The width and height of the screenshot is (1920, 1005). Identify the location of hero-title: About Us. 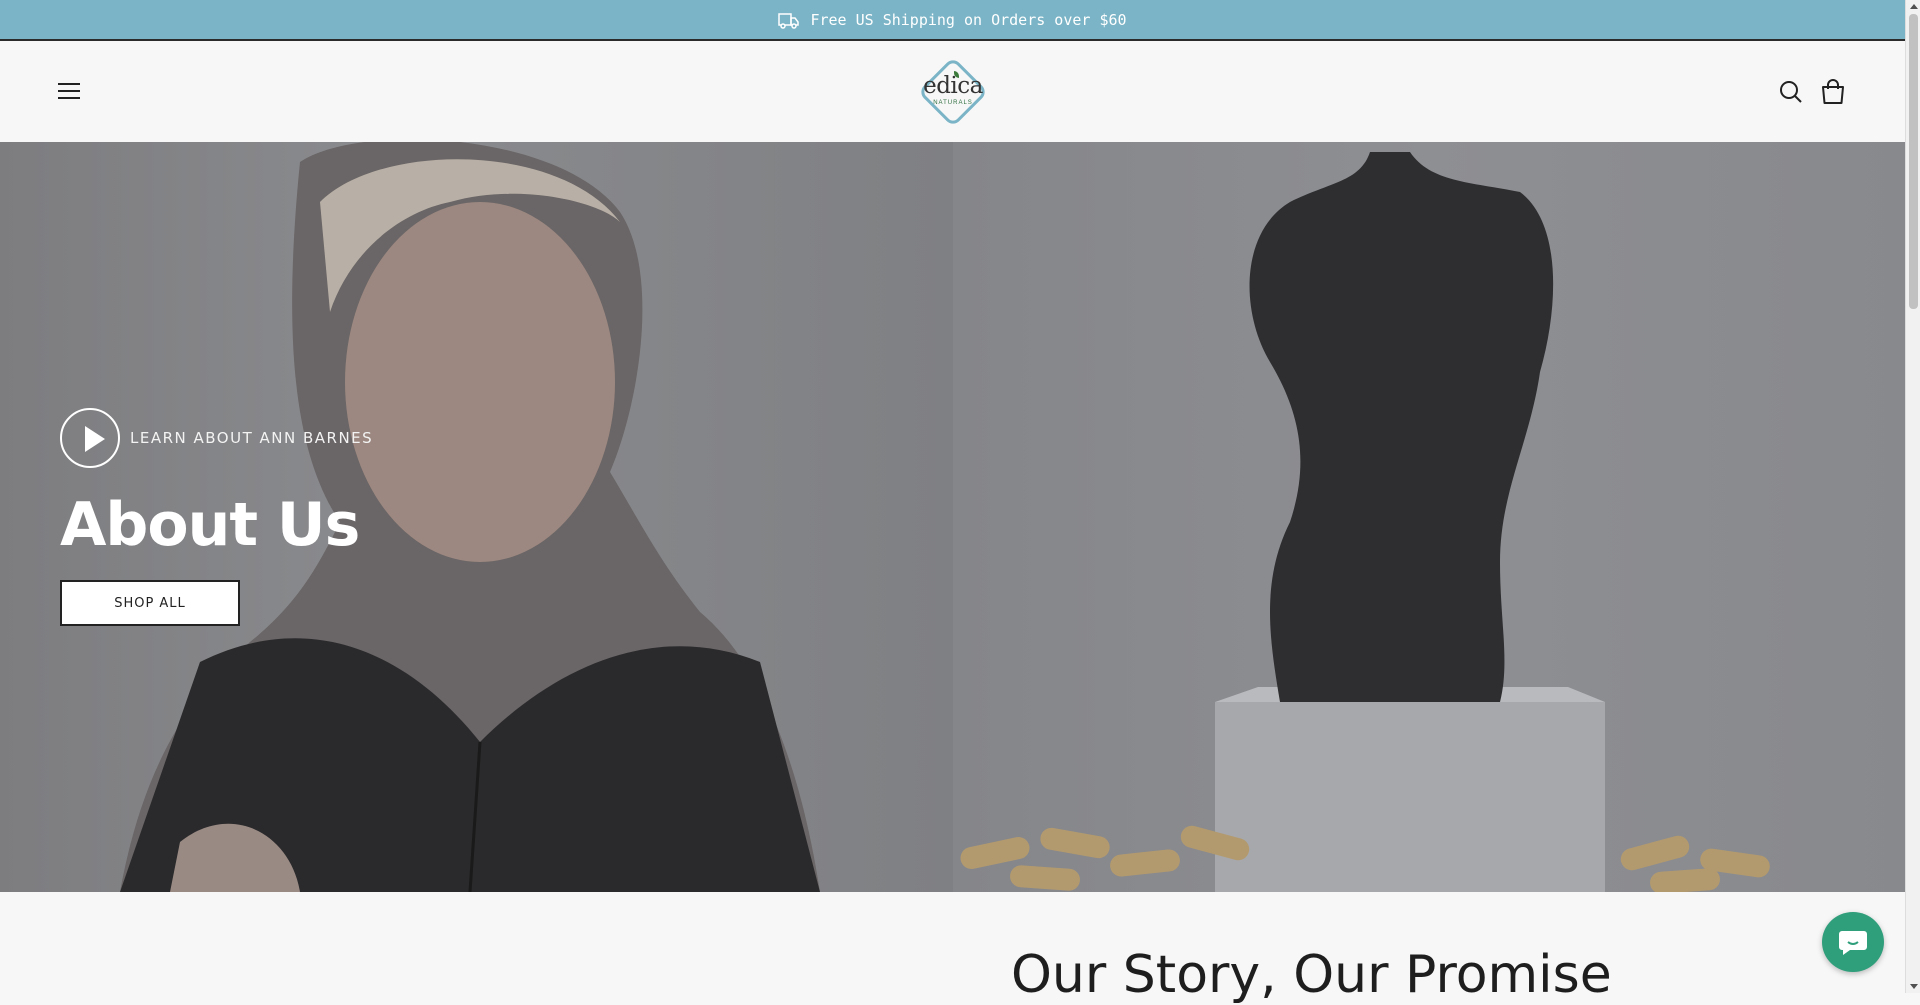
(210, 525).